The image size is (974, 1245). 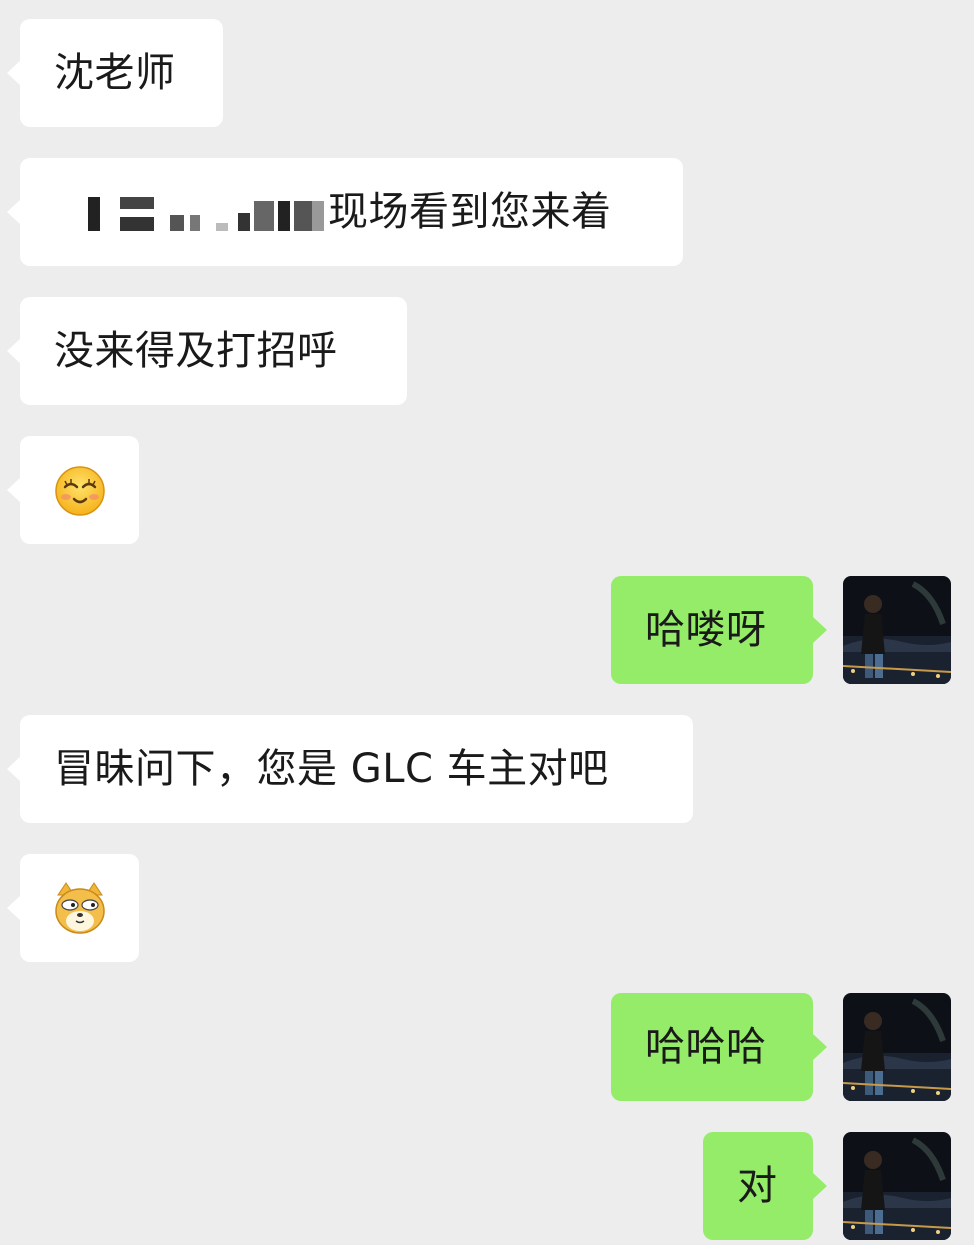 I want to click on message-text: 沈老师, so click(x=115, y=73).